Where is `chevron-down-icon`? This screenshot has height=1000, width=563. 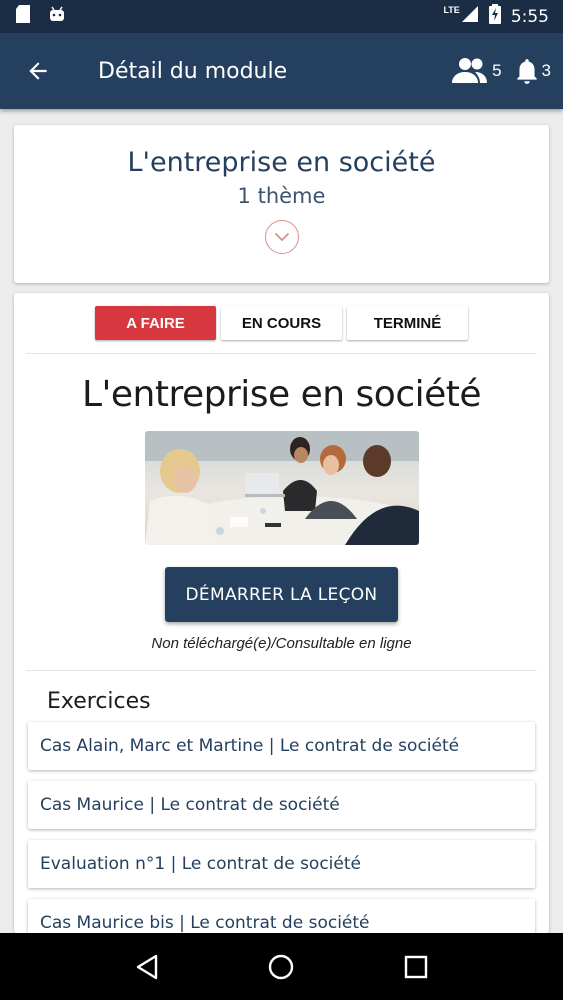 chevron-down-icon is located at coordinates (281, 237).